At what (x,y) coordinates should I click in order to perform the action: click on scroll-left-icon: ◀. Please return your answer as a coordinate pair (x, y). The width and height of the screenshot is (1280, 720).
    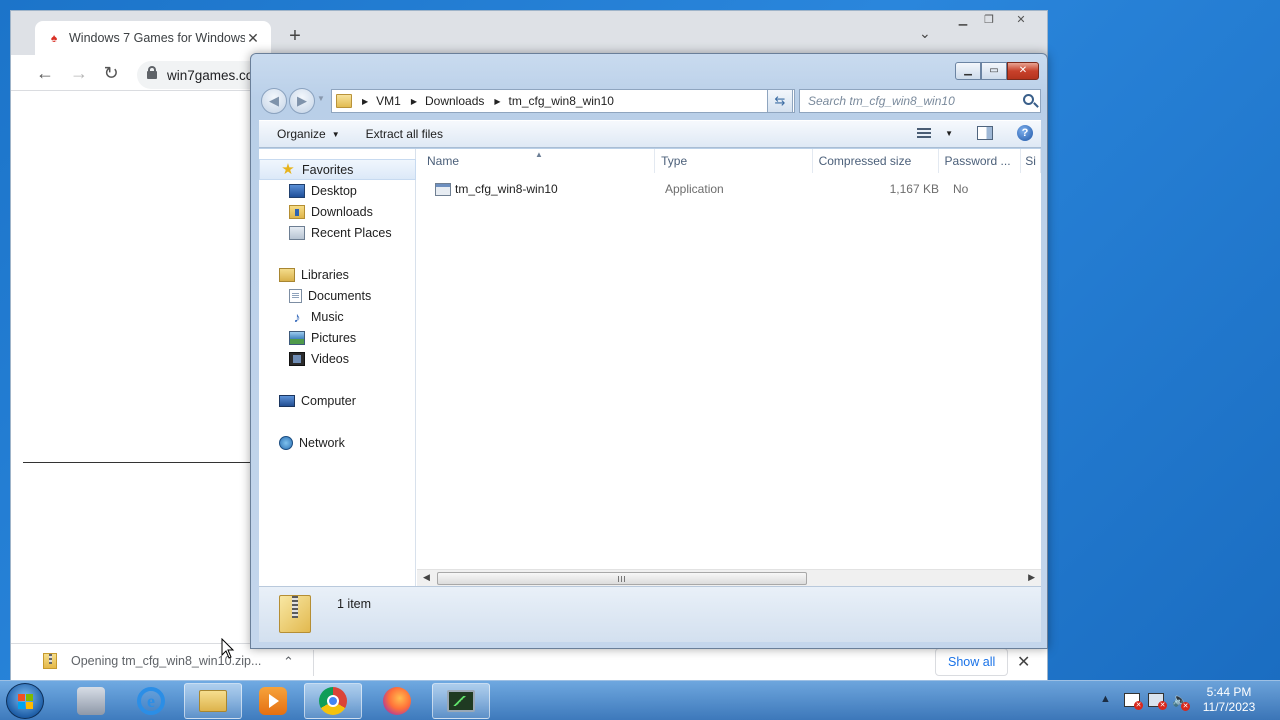
    Looking at the image, I should click on (426, 577).